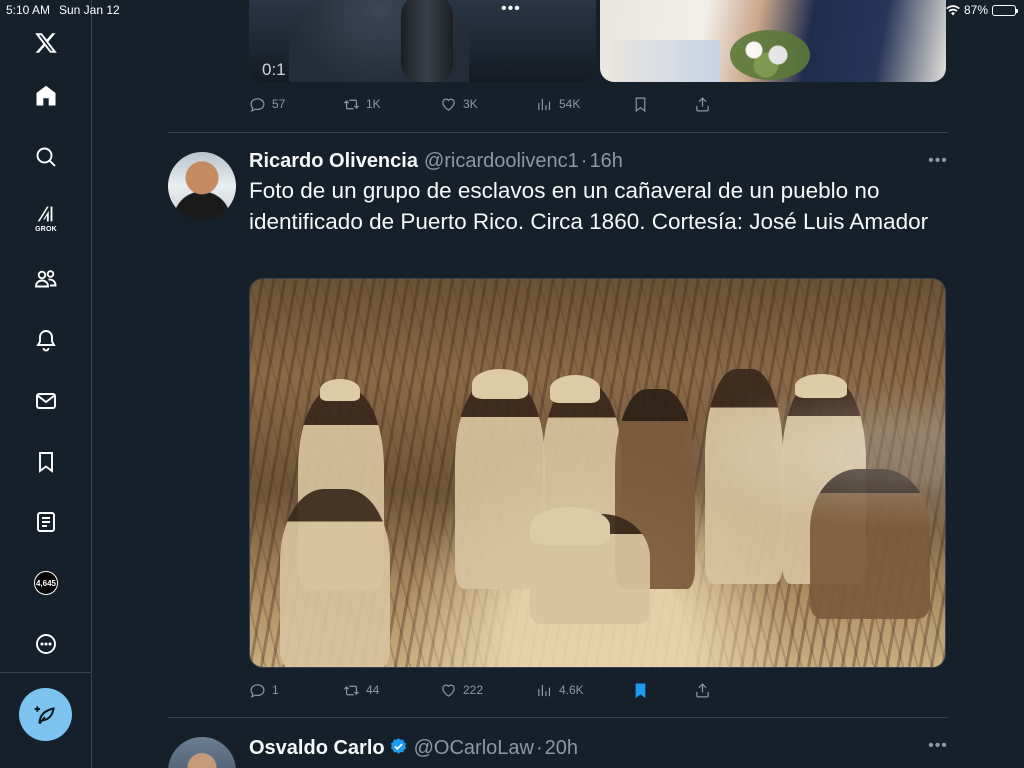 This screenshot has width=1024, height=768. What do you see at coordinates (605, 161) in the screenshot?
I see `tweet-time: 16h` at bounding box center [605, 161].